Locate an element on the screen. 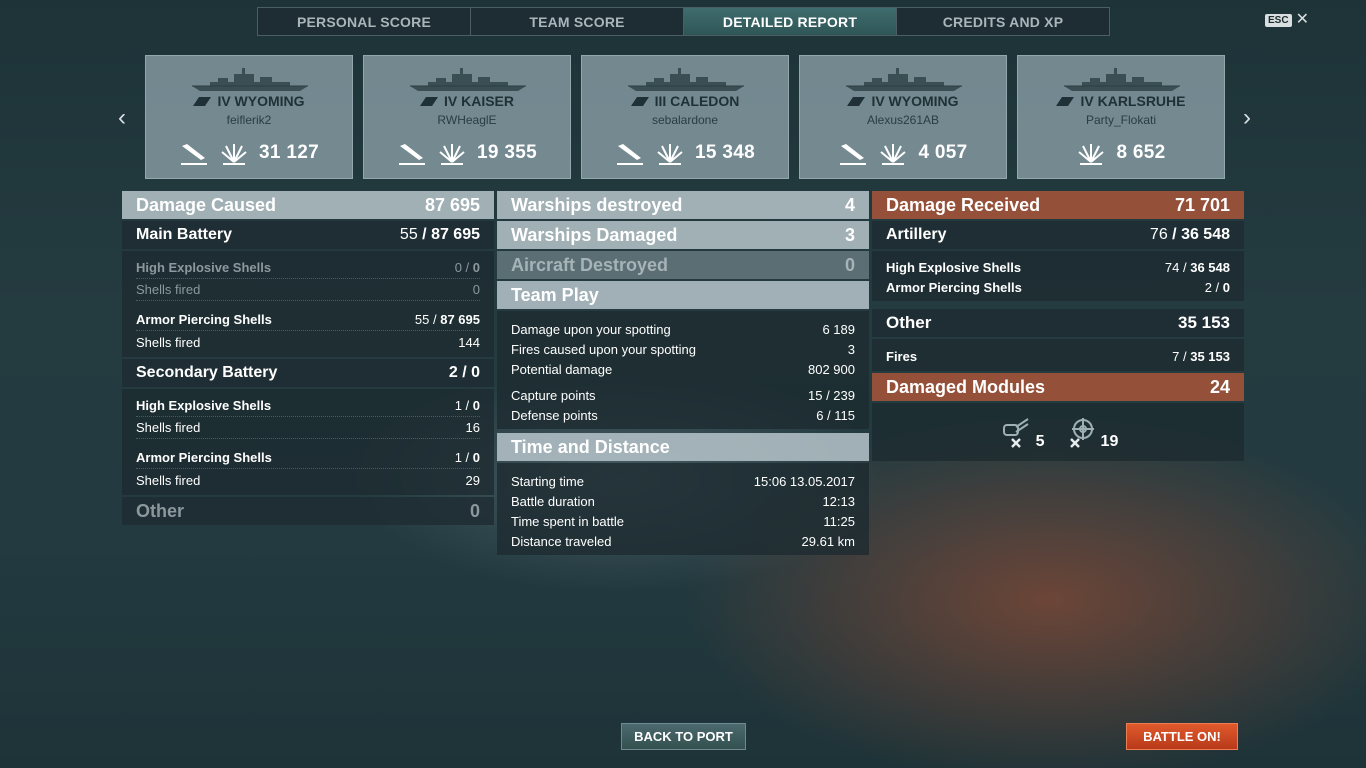 The width and height of the screenshot is (1366, 768). ship-card: IV KARLSRUHE Party_Flokati 8 652 is located at coordinates (1121, 117).